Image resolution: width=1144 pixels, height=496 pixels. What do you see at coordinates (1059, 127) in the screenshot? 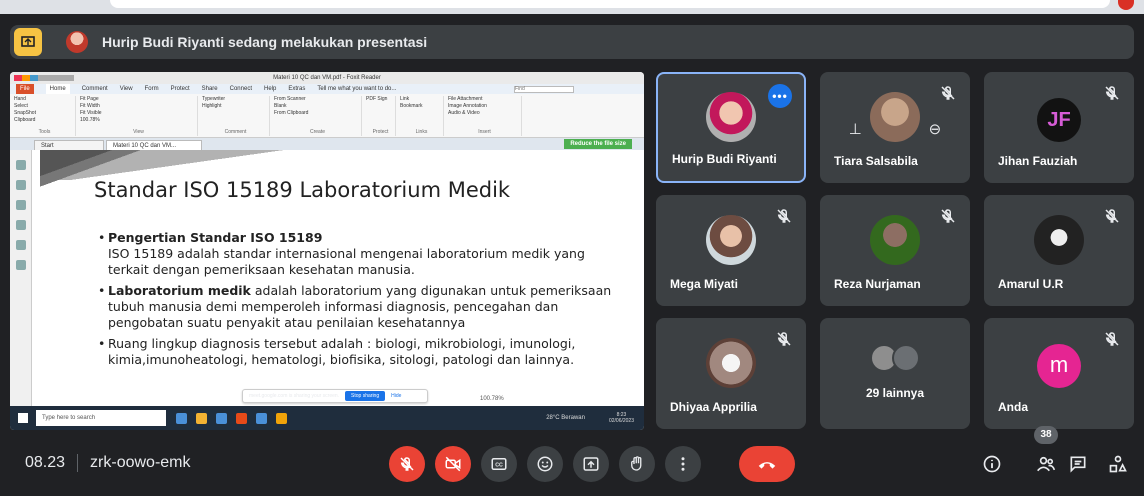
I see `participant-tile-jihan: JF Jihan Fauziah` at bounding box center [1059, 127].